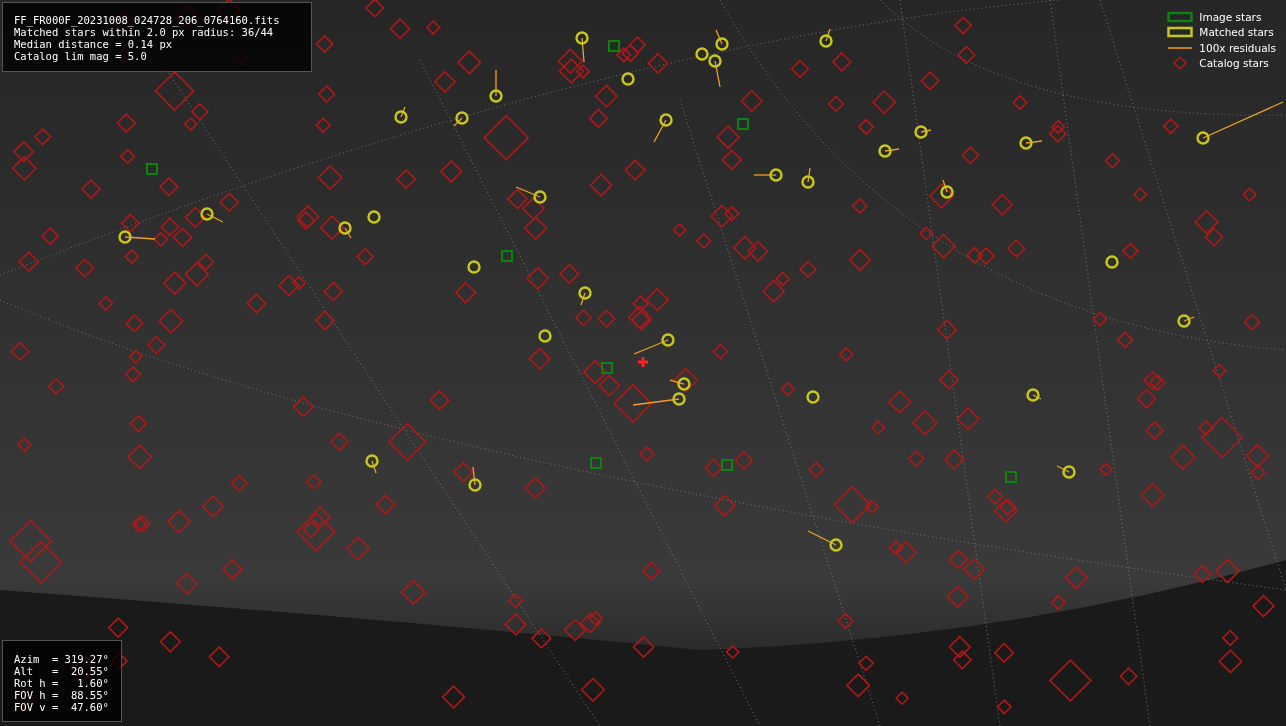 Image resolution: width=1286 pixels, height=726 pixels. I want to click on matched-star-marker-icon, so click(1180, 32).